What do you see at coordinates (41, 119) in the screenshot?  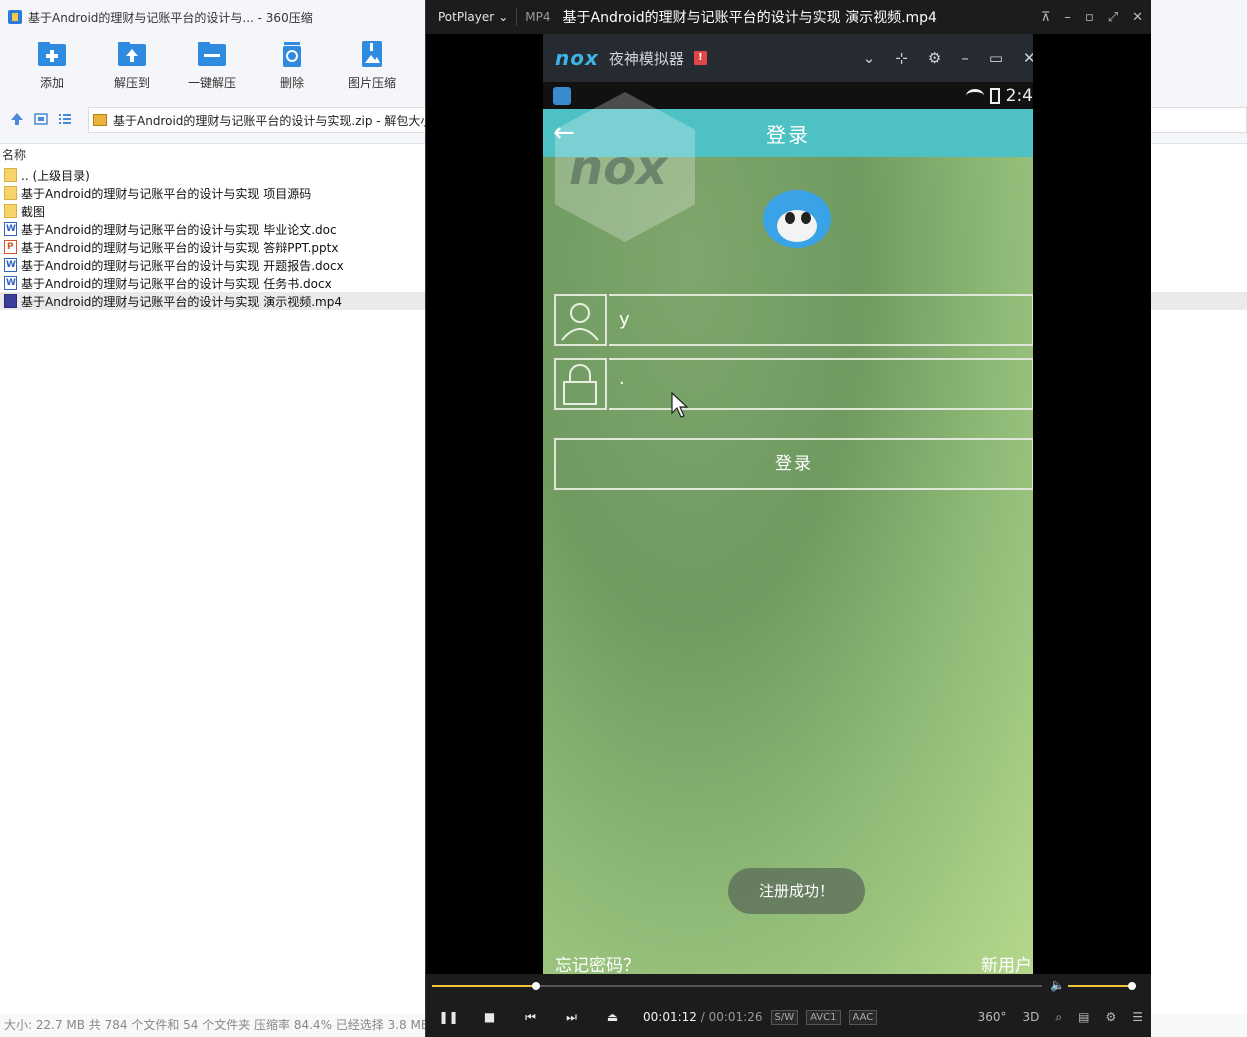 I see `thumbnail-view-icon` at bounding box center [41, 119].